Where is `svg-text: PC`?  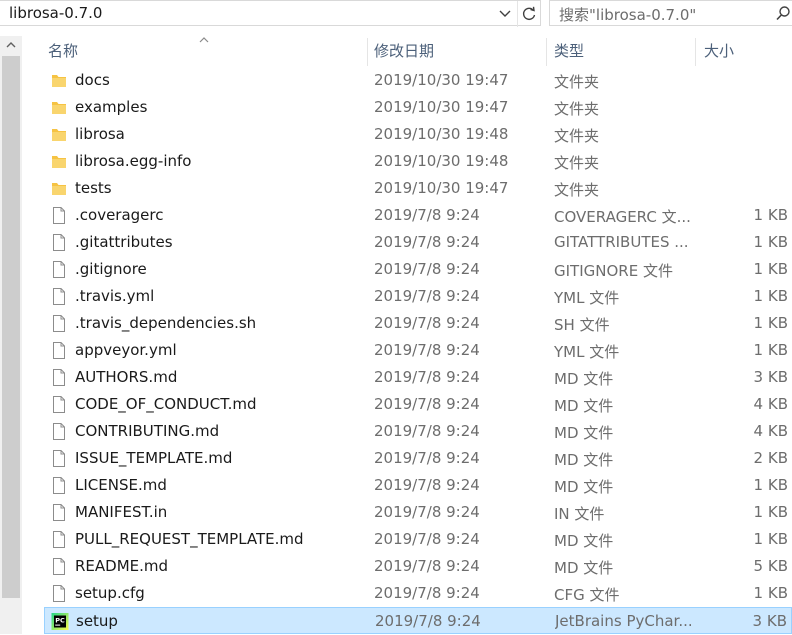 svg-text: PC is located at coordinates (60, 621).